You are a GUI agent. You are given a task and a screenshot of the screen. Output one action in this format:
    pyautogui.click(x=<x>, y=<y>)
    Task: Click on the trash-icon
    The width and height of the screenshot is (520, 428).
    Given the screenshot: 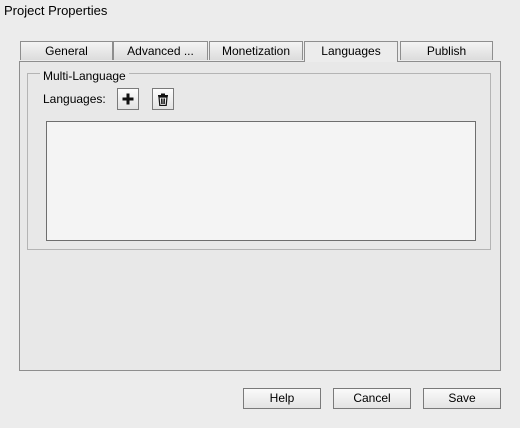 What is the action you would take?
    pyautogui.click(x=163, y=99)
    